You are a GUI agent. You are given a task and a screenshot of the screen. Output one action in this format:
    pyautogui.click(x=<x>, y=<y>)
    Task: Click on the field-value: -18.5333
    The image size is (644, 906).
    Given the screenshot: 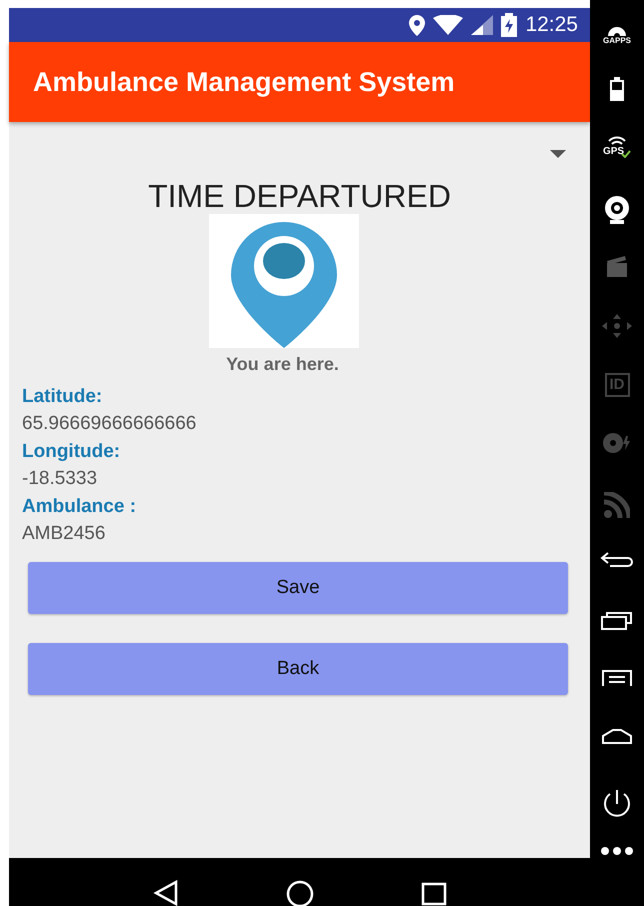 What is the action you would take?
    pyautogui.click(x=60, y=479)
    